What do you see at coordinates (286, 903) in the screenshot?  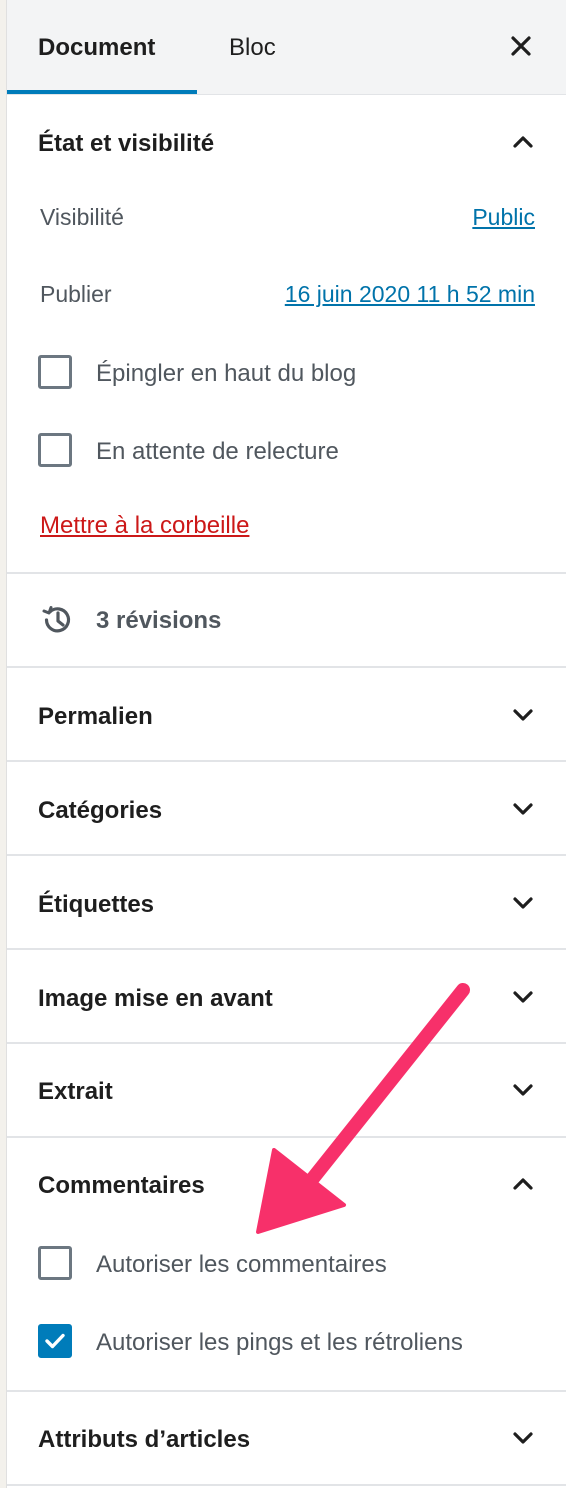 I see `tags-panel: Étiquettes` at bounding box center [286, 903].